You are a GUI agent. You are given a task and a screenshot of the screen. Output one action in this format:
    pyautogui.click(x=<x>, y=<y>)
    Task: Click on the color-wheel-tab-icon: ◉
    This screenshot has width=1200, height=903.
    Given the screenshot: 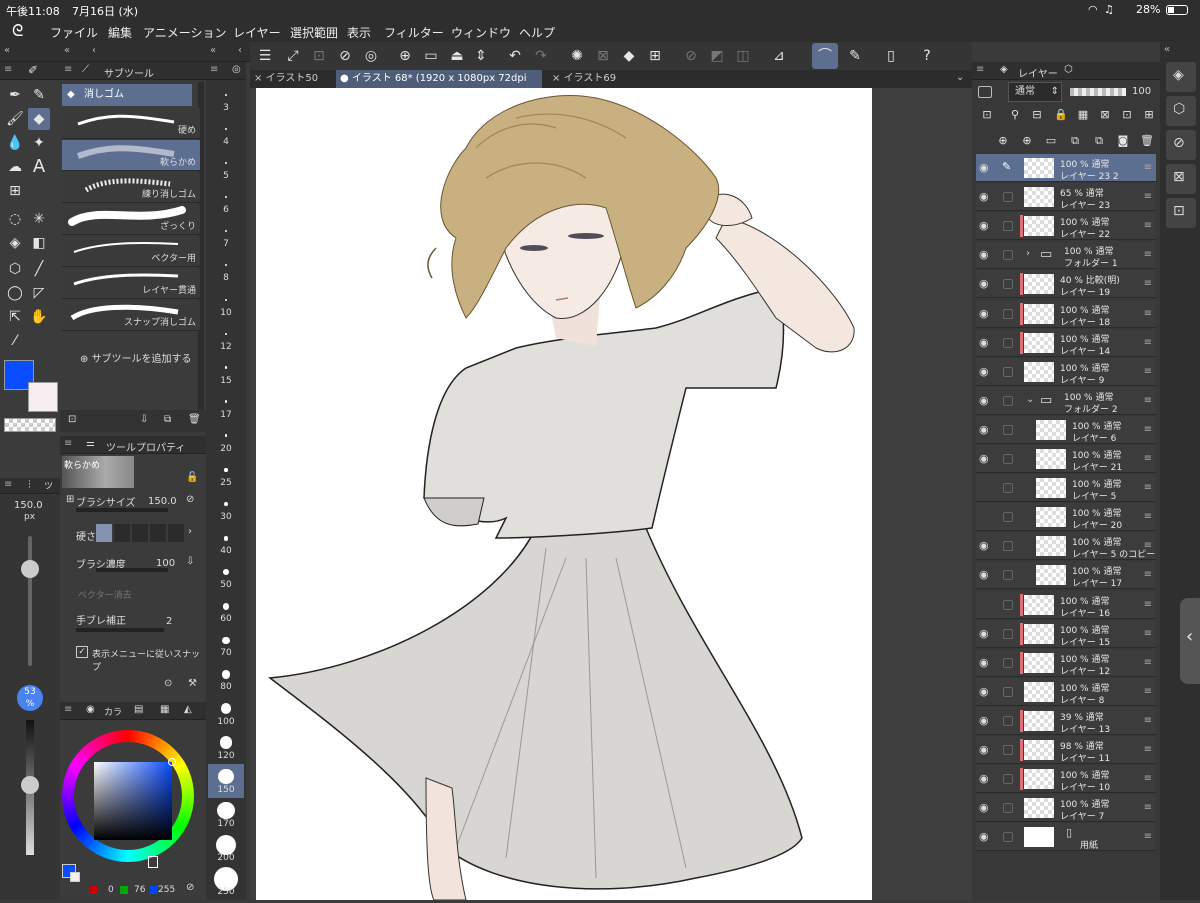 What is the action you would take?
    pyautogui.click(x=90, y=709)
    